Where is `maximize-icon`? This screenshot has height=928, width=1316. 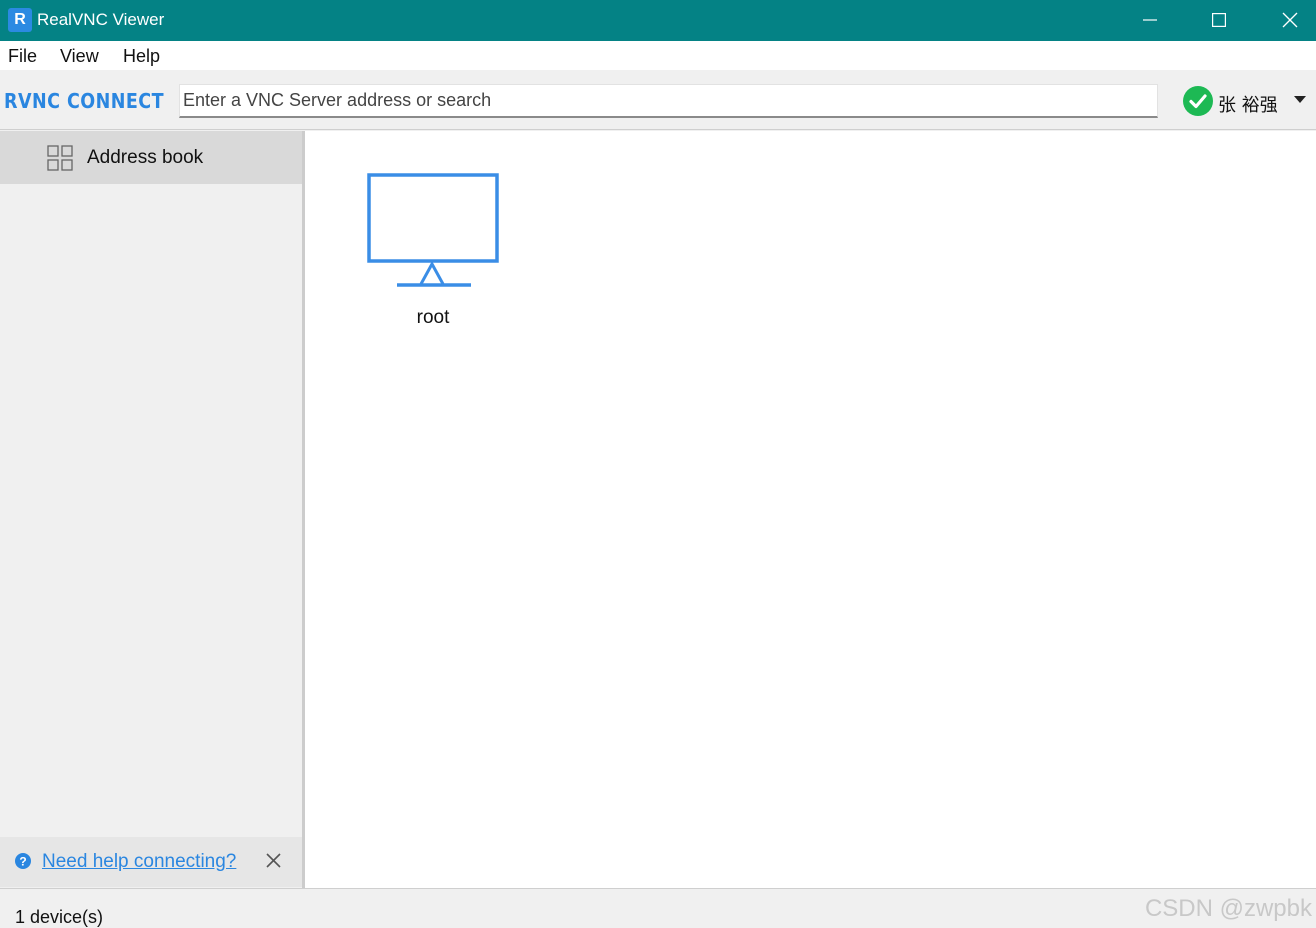 maximize-icon is located at coordinates (1219, 20).